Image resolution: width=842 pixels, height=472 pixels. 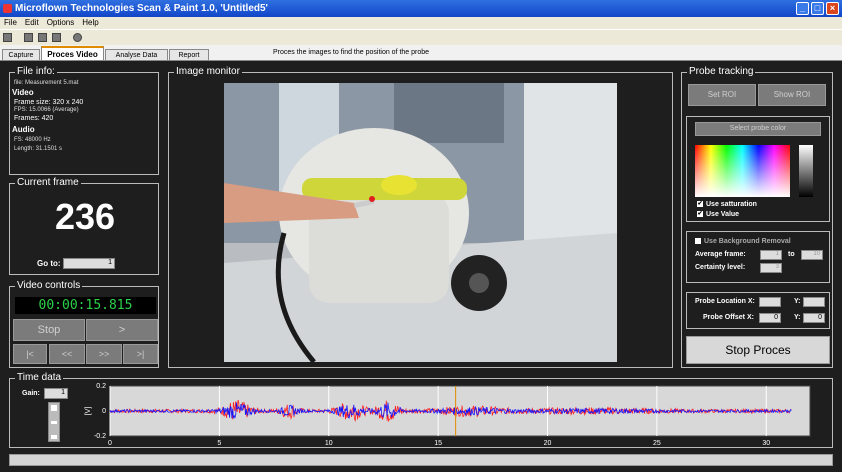 What do you see at coordinates (46, 83) in the screenshot?
I see `file-name: file: Measurement 5.mat` at bounding box center [46, 83].